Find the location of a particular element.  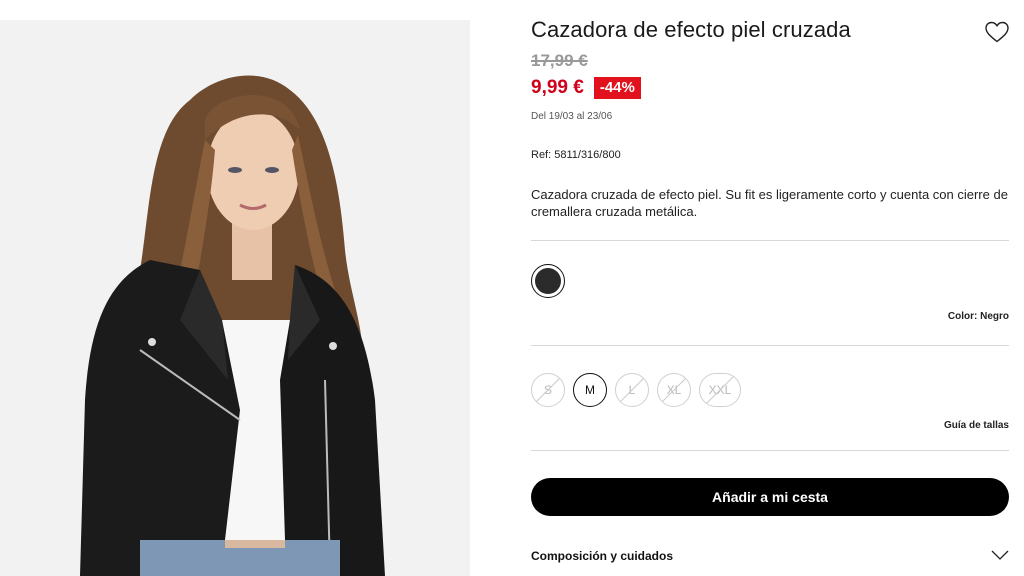

size-selector: S M L XL XXL is located at coordinates (636, 390).